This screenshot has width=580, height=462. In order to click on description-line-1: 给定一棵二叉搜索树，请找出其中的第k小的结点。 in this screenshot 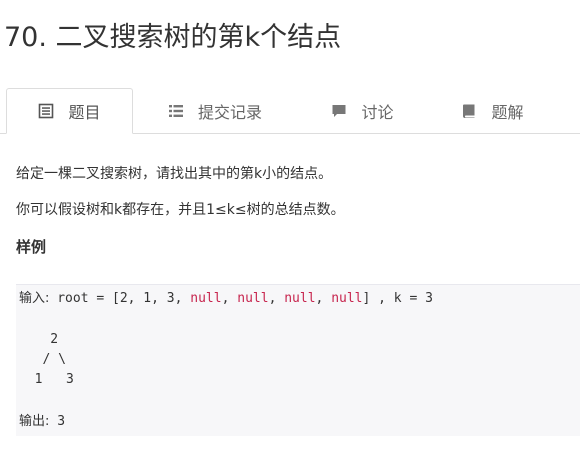, I will do `click(174, 174)`.